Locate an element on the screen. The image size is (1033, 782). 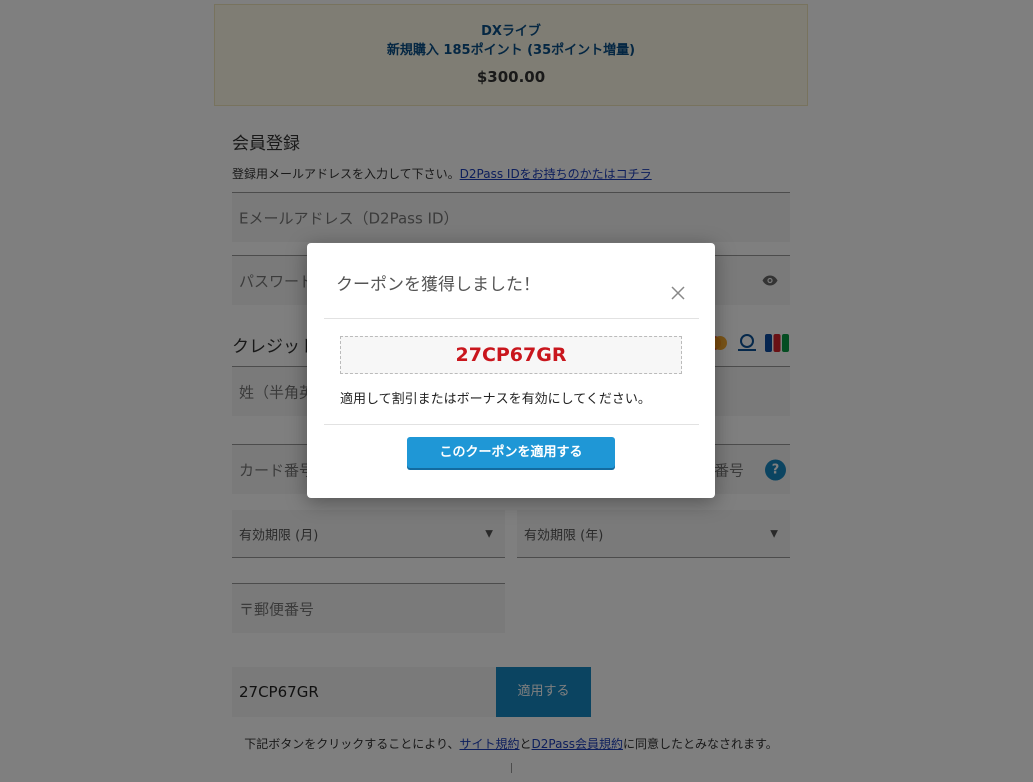
apply-coupon-button: このクーポンを適用する is located at coordinates (511, 452).